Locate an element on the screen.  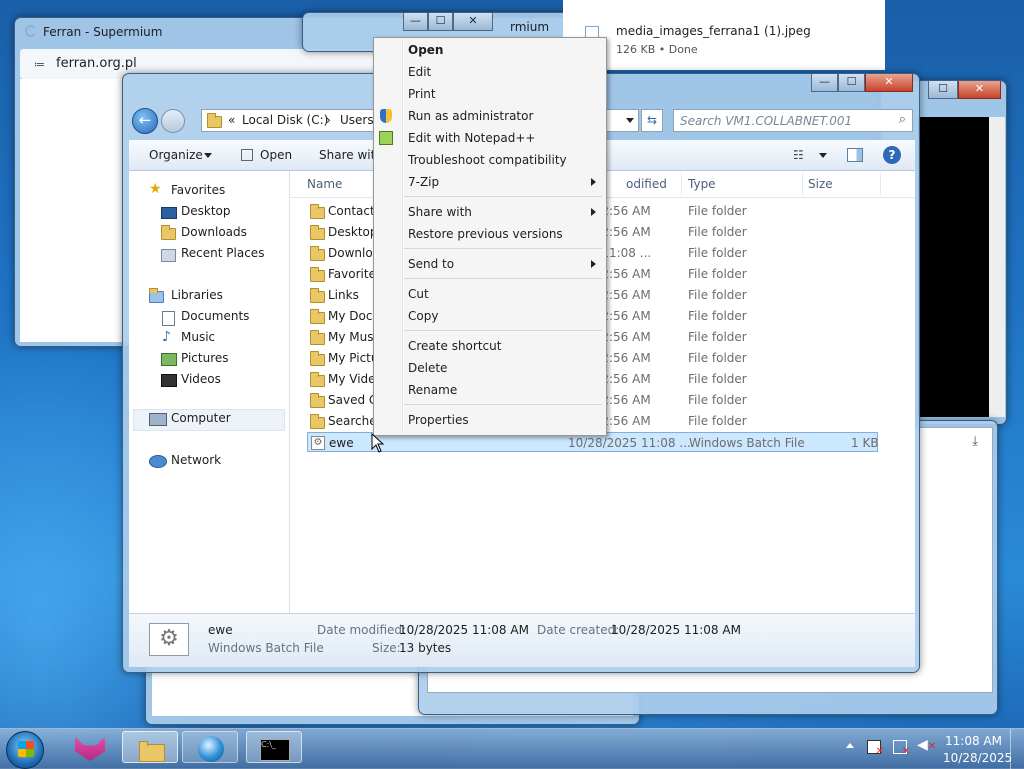
details-name: ewe is located at coordinates (220, 630).